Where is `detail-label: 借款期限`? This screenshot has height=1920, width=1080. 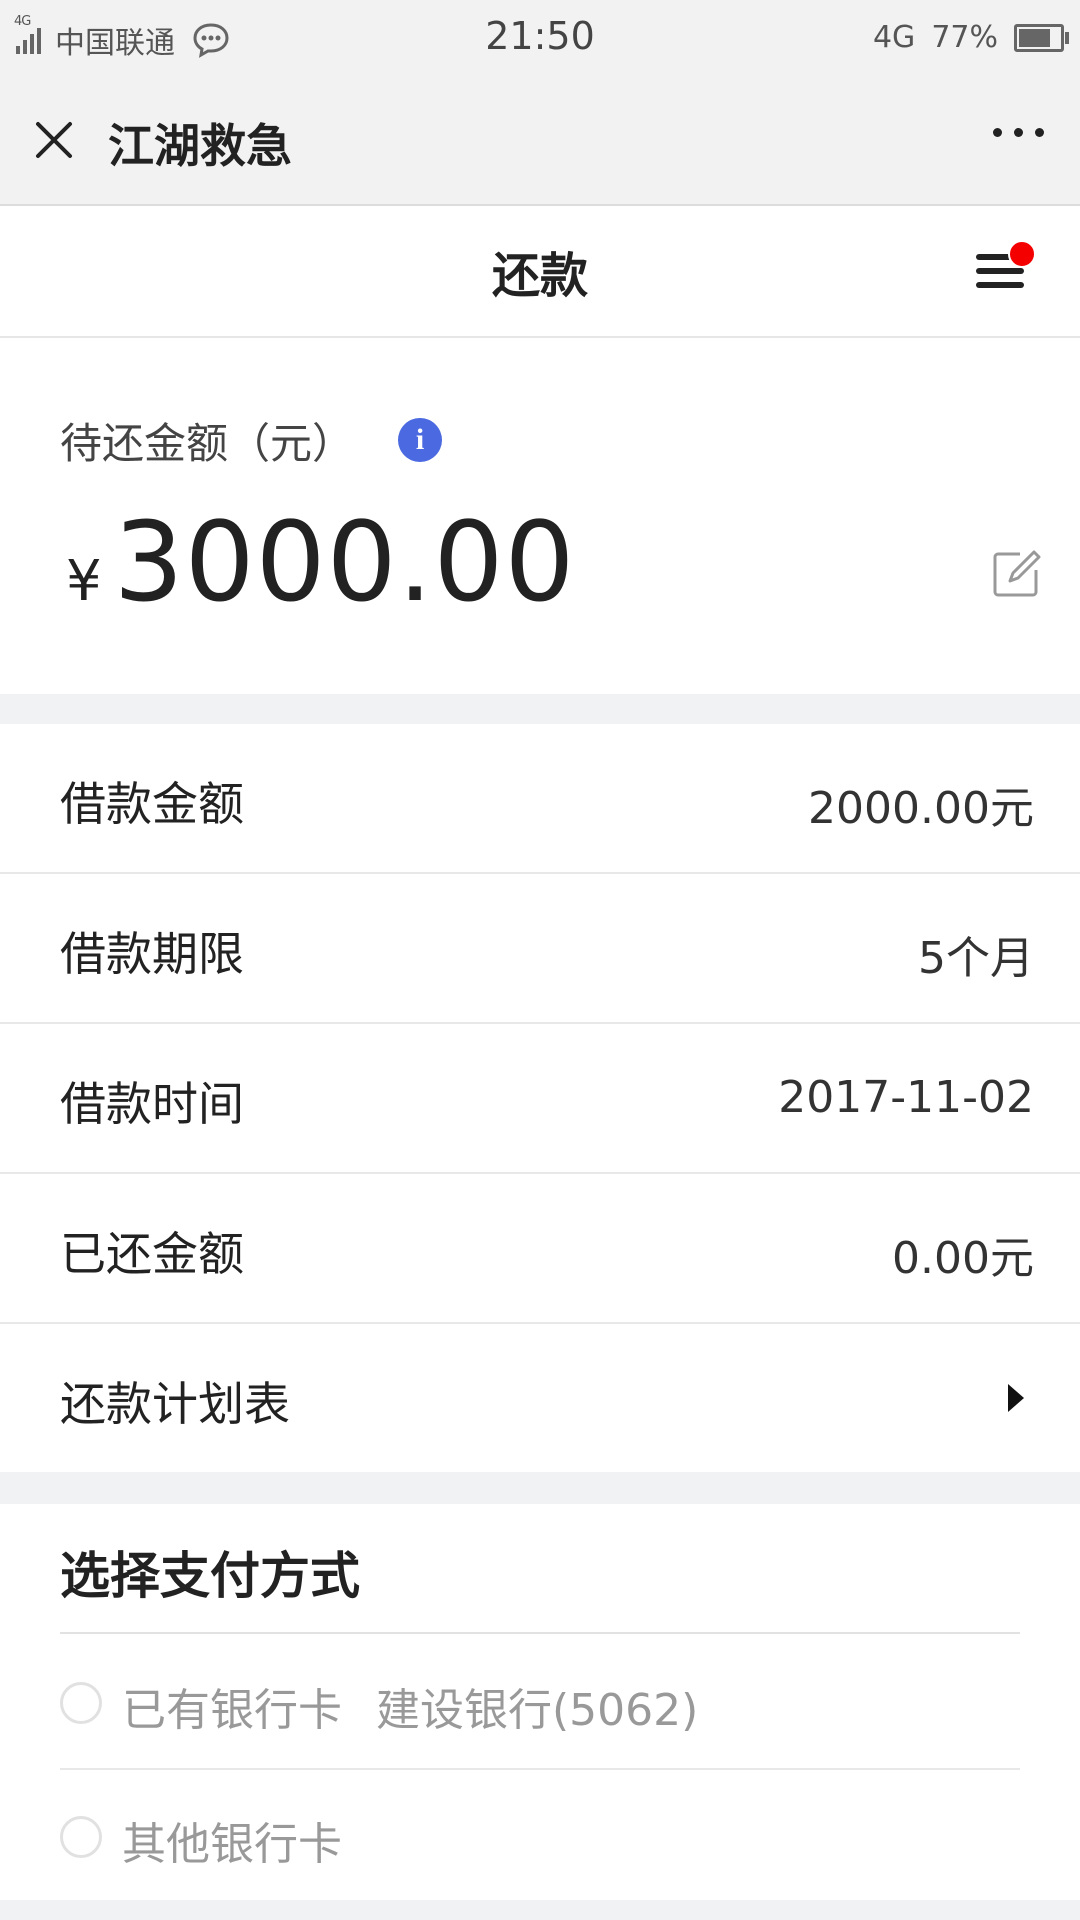
detail-label: 借款期限 is located at coordinates (152, 954).